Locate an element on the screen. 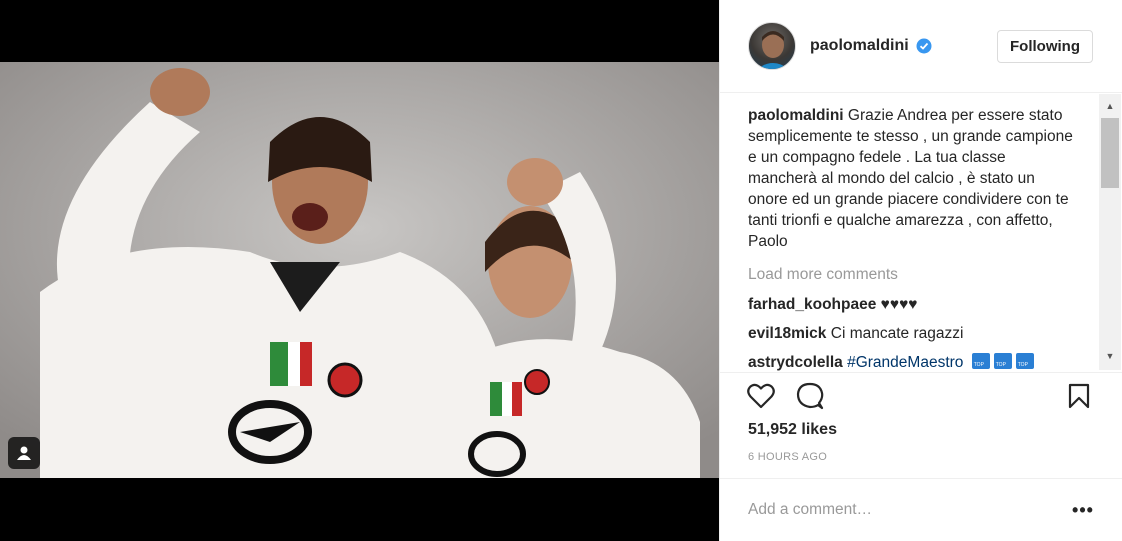 The height and width of the screenshot is (541, 1122). heart-icon is located at coordinates (761, 396).